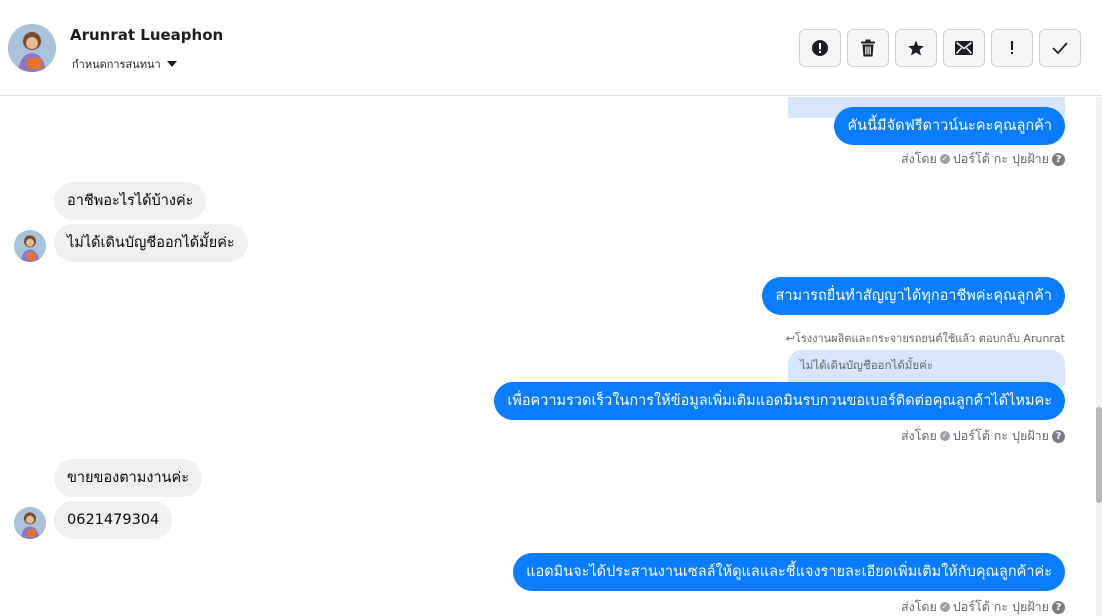  I want to click on exclamation-icon, so click(1012, 47).